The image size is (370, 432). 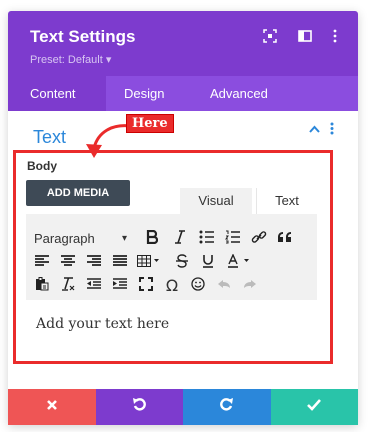 What do you see at coordinates (150, 123) in the screenshot?
I see `annotation-label: Here` at bounding box center [150, 123].